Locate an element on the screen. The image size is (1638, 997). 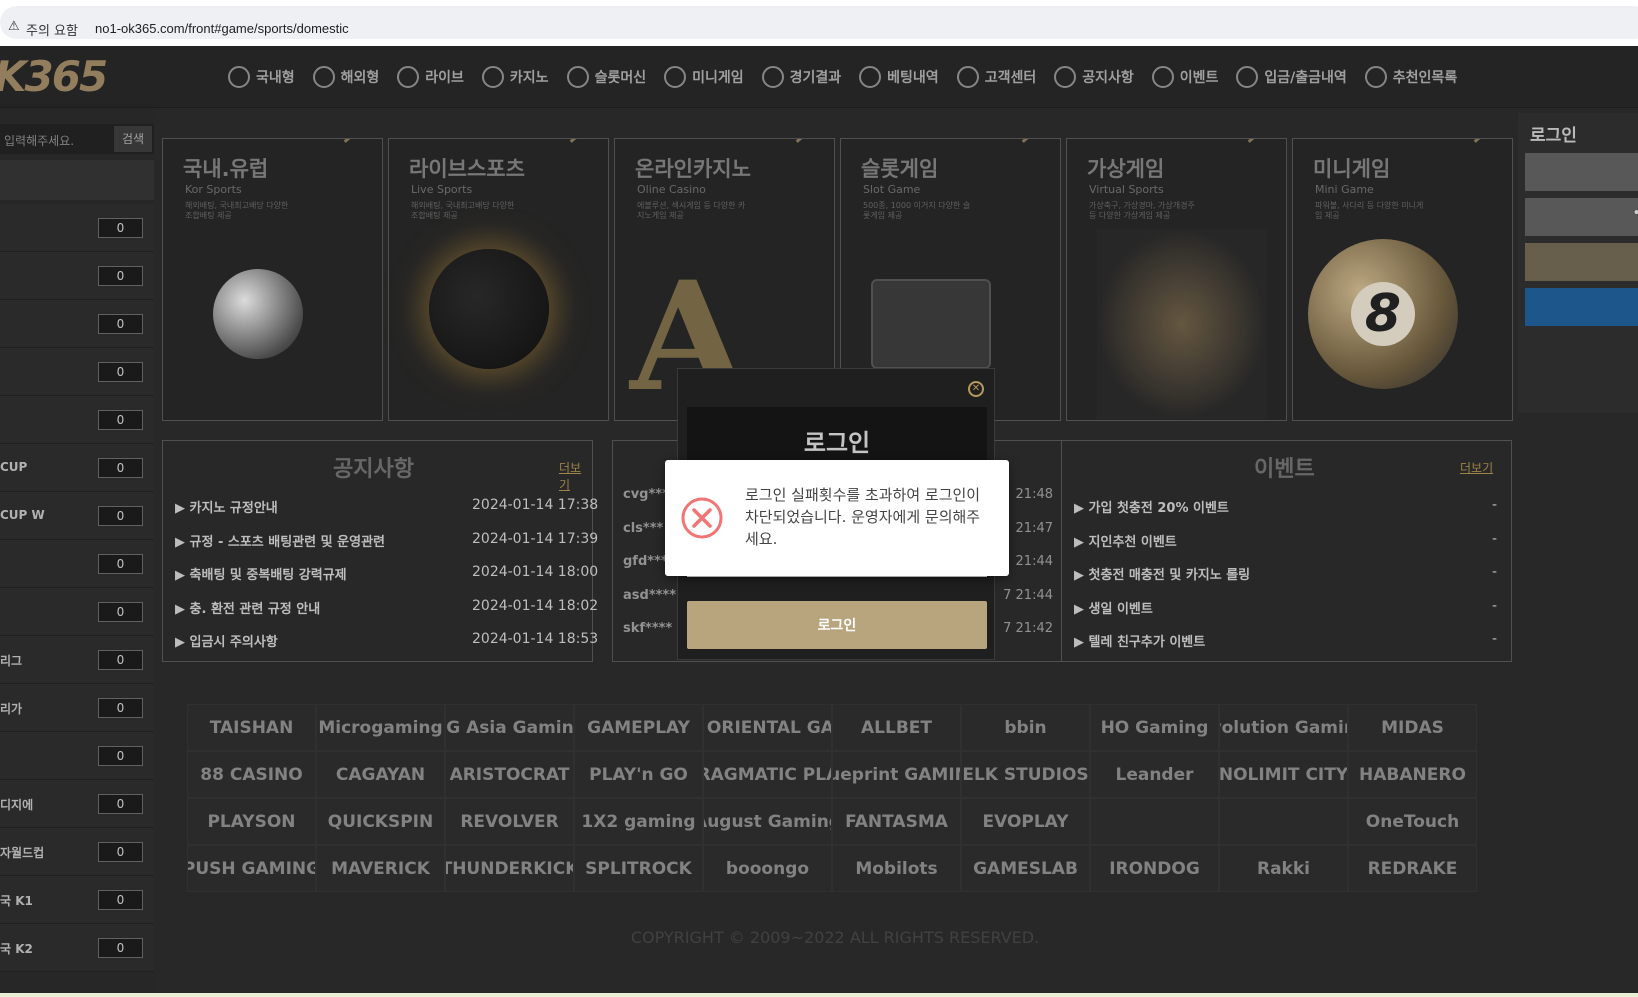
login-modal-header: 로그인 is located at coordinates (837, 437).